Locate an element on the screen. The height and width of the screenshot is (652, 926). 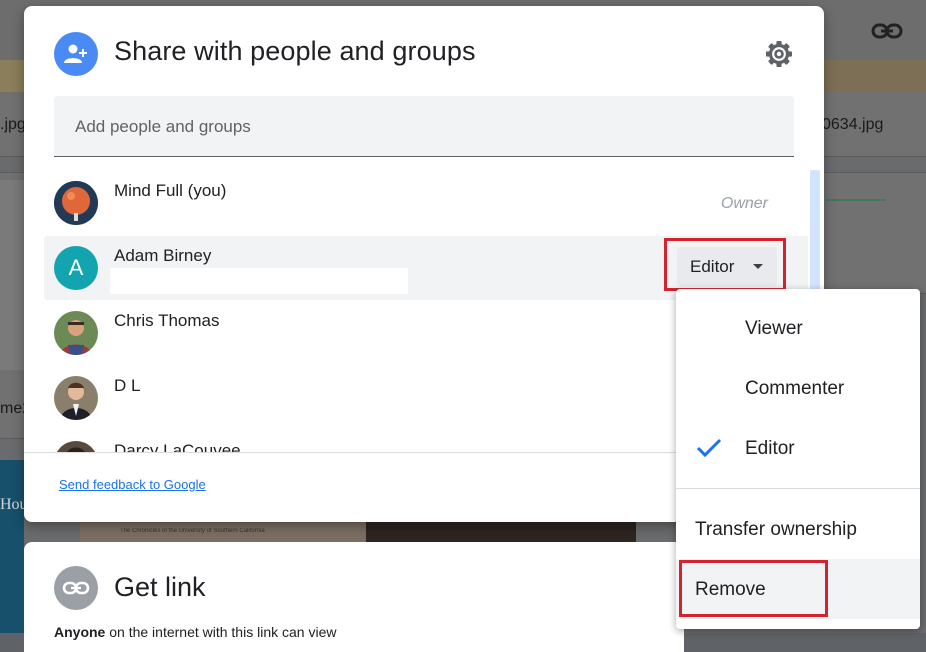
get-link-title: Get link is located at coordinates (160, 587).